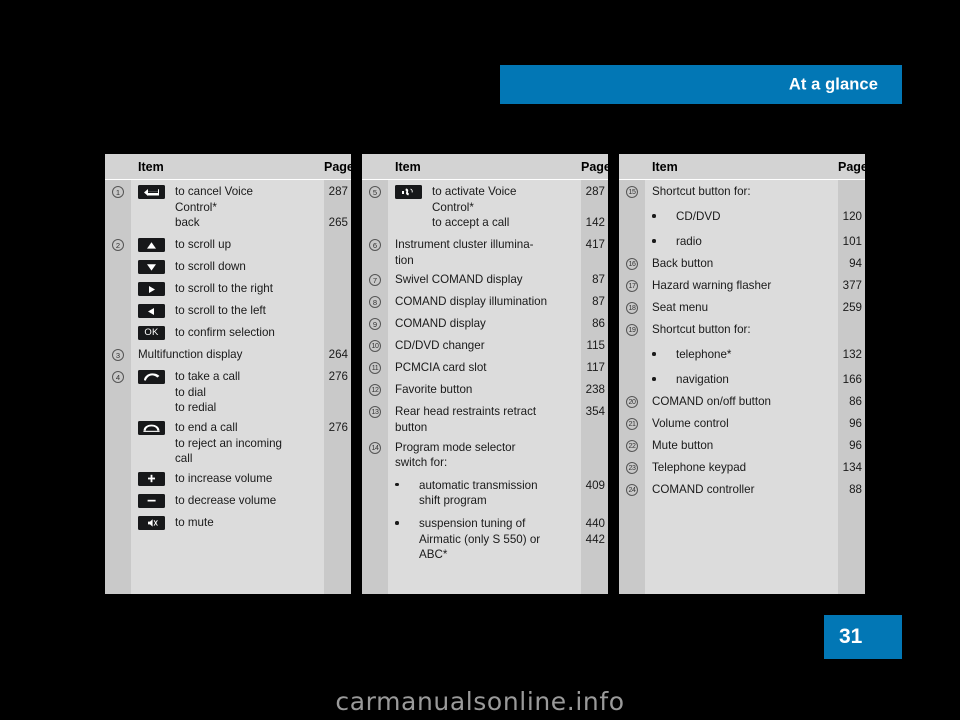  Describe the element at coordinates (203, 245) in the screenshot. I see `item-text: to scroll up` at that location.